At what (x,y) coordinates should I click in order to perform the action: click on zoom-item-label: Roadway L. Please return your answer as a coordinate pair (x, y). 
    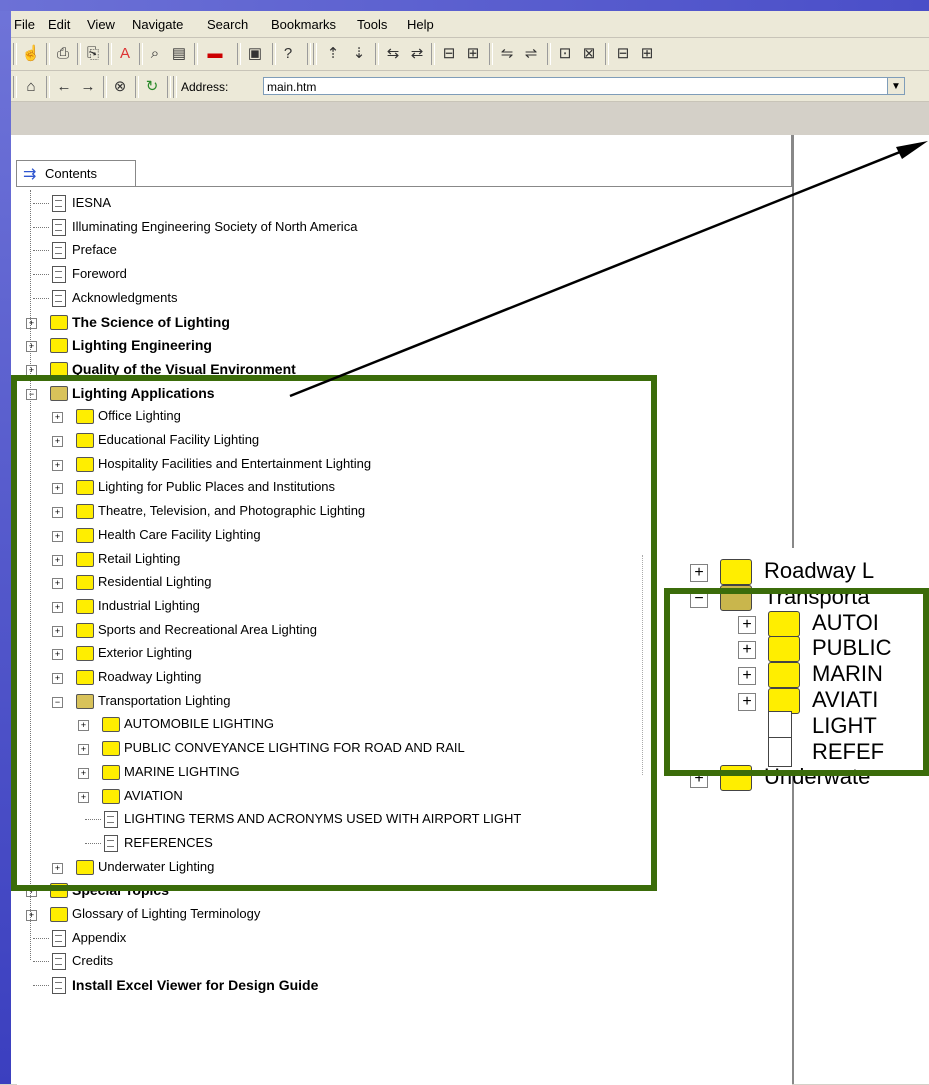
    Looking at the image, I should click on (819, 570).